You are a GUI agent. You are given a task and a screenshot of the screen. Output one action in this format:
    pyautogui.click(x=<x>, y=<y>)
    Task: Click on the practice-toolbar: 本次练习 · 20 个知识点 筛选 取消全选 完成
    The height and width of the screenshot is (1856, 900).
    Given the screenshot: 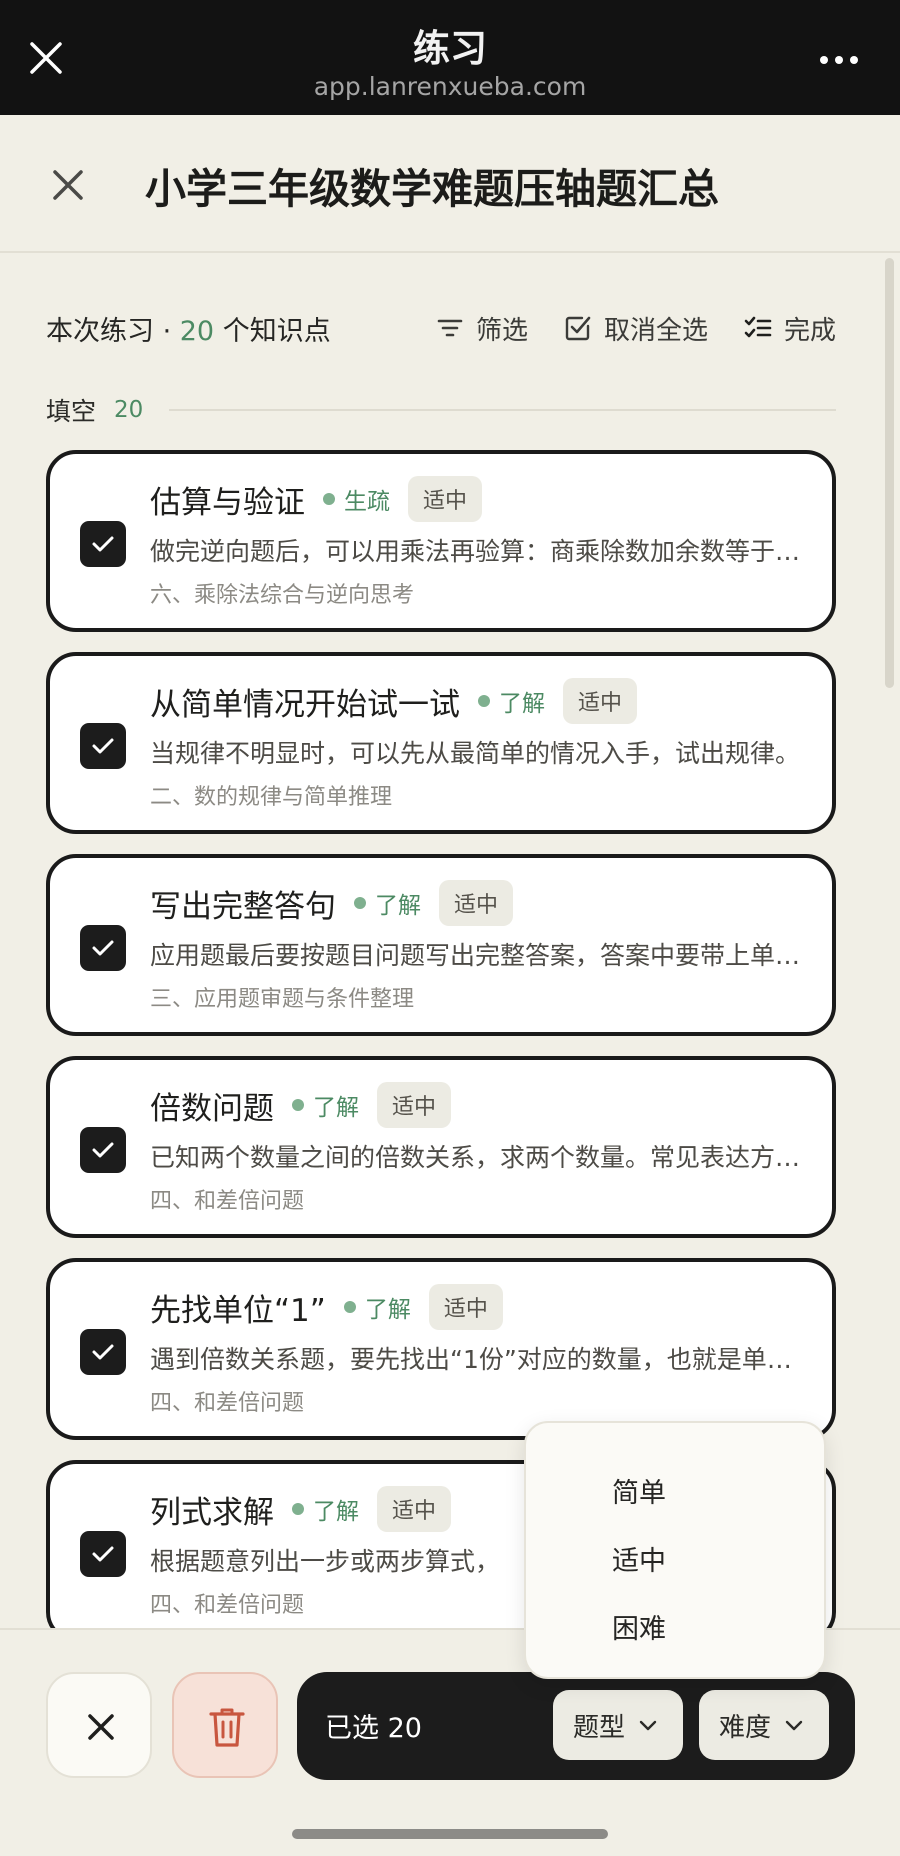 What is the action you would take?
    pyautogui.click(x=441, y=328)
    